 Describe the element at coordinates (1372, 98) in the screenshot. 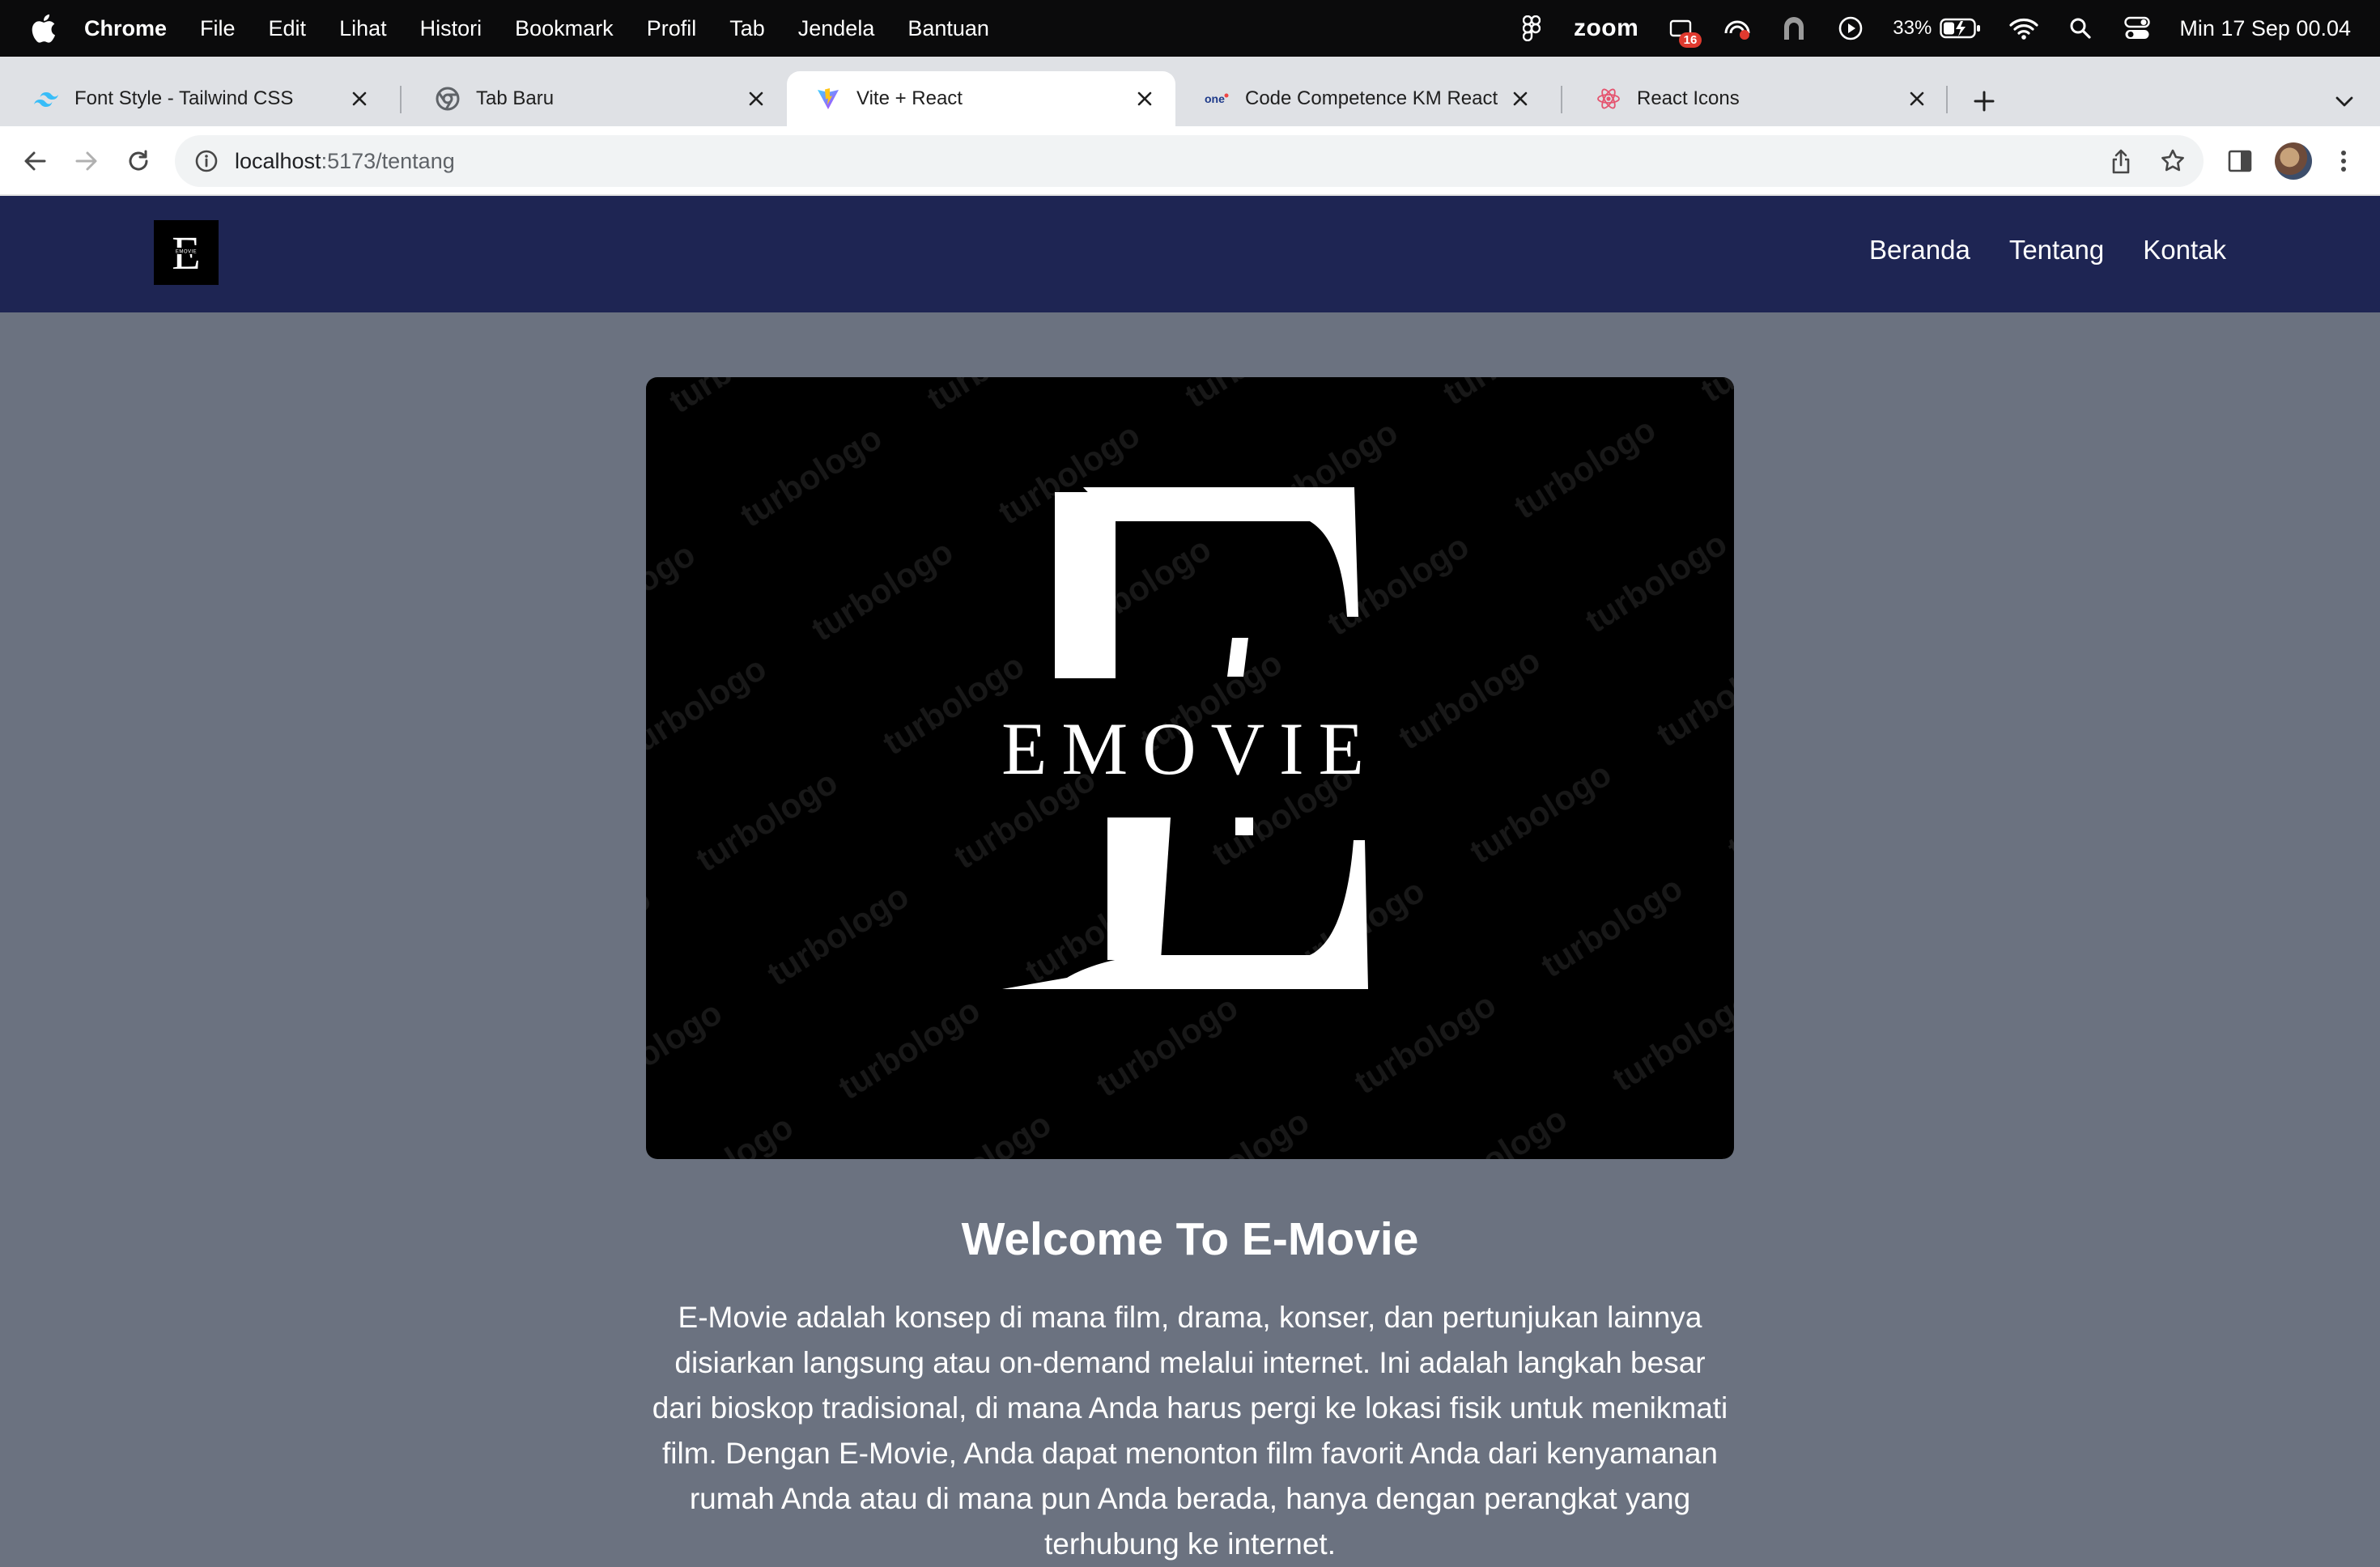

I see `tab-title: Code Competence KM React 1` at that location.